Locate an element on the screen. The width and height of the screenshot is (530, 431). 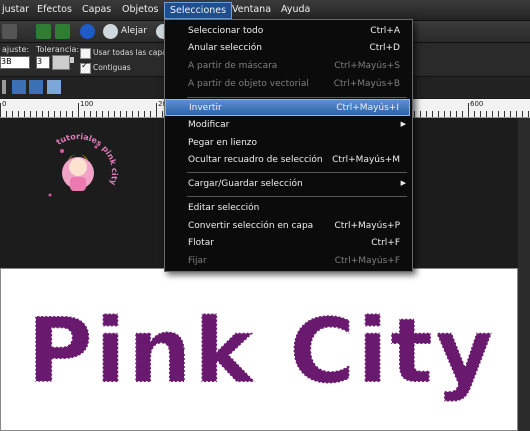
ruler-label: 600 is located at coordinates (477, 104).